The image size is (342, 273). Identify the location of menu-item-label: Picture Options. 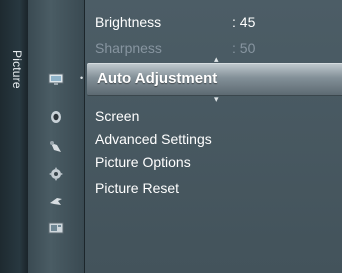
(143, 162).